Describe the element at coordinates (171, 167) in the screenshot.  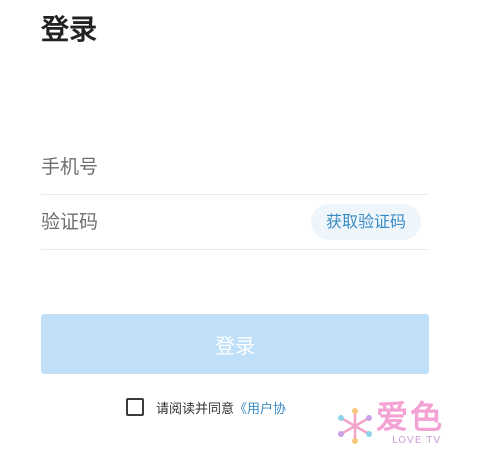
I see `phone-input` at that location.